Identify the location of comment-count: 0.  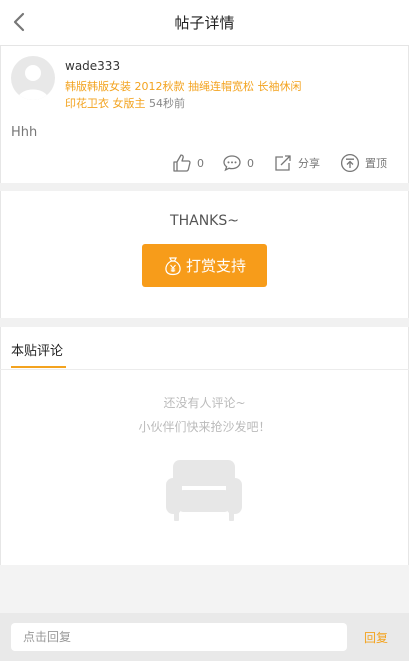
(250, 163).